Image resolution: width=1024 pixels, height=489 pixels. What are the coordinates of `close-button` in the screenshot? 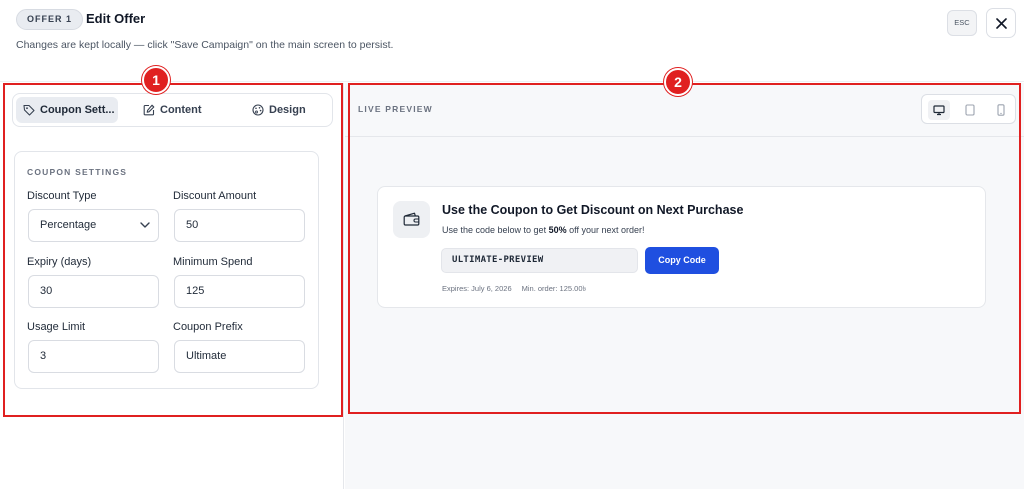 It's located at (1001, 23).